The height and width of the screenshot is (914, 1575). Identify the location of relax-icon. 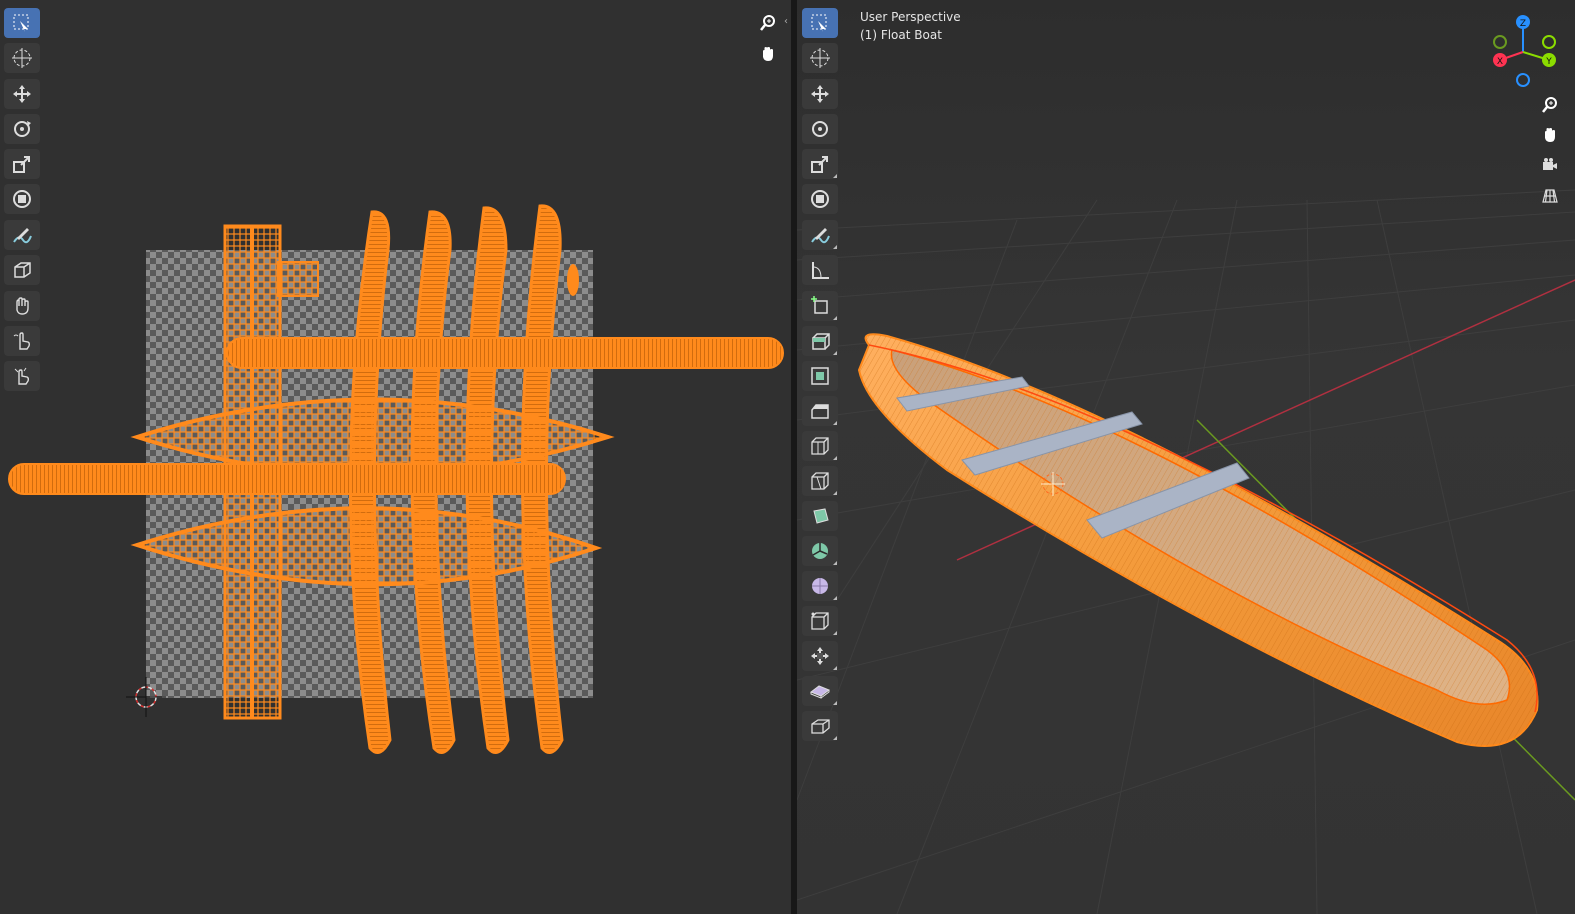
(22, 341).